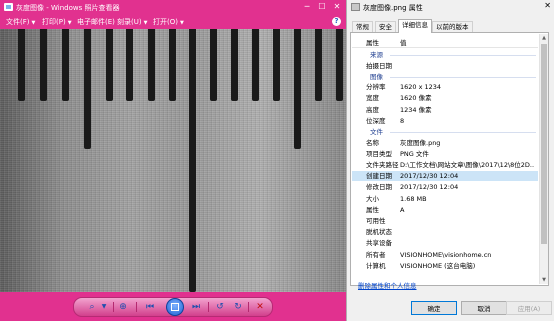 The height and width of the screenshot is (321, 554). Describe the element at coordinates (445, 55) in the screenshot. I see `section-header: 来源` at that location.